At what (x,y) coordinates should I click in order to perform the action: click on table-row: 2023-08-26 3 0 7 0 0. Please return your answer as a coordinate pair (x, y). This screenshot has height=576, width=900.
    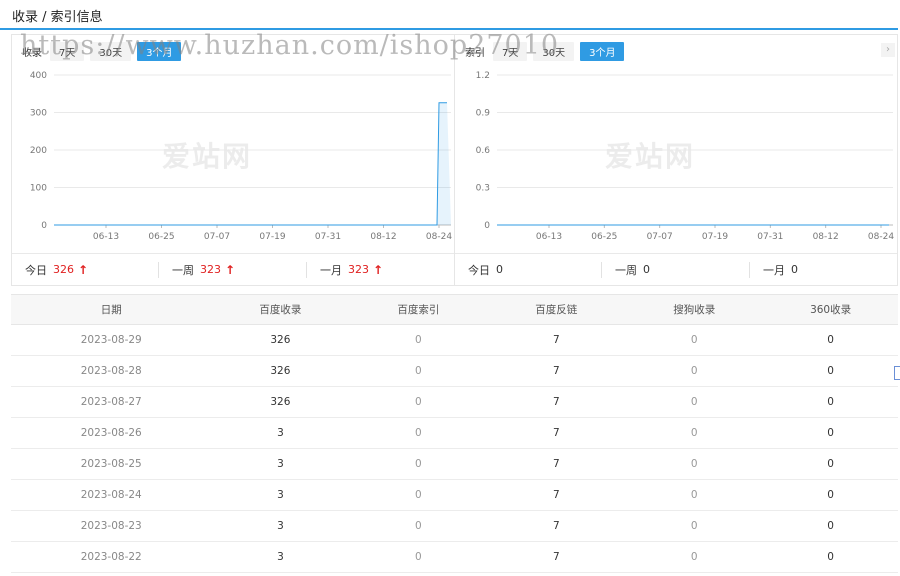
    Looking at the image, I should click on (454, 433).